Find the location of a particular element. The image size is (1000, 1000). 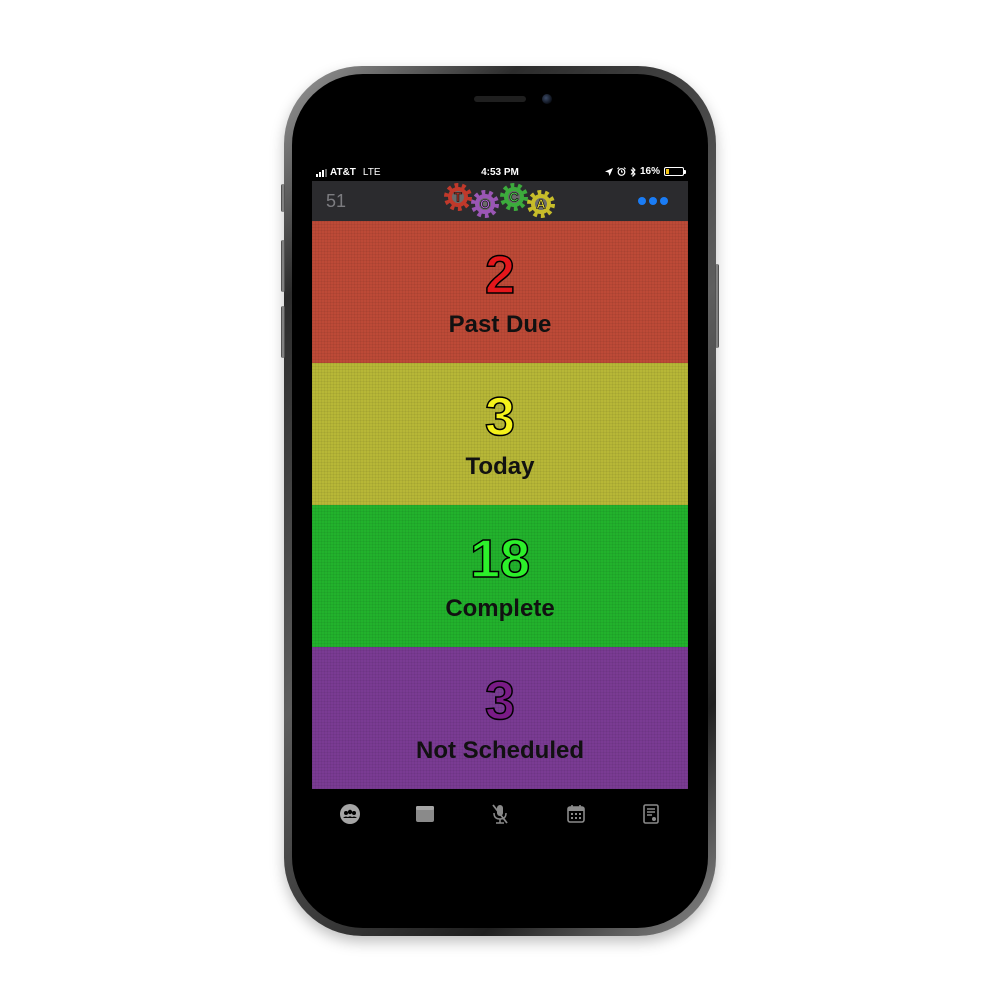

calendar-icon is located at coordinates (576, 814).